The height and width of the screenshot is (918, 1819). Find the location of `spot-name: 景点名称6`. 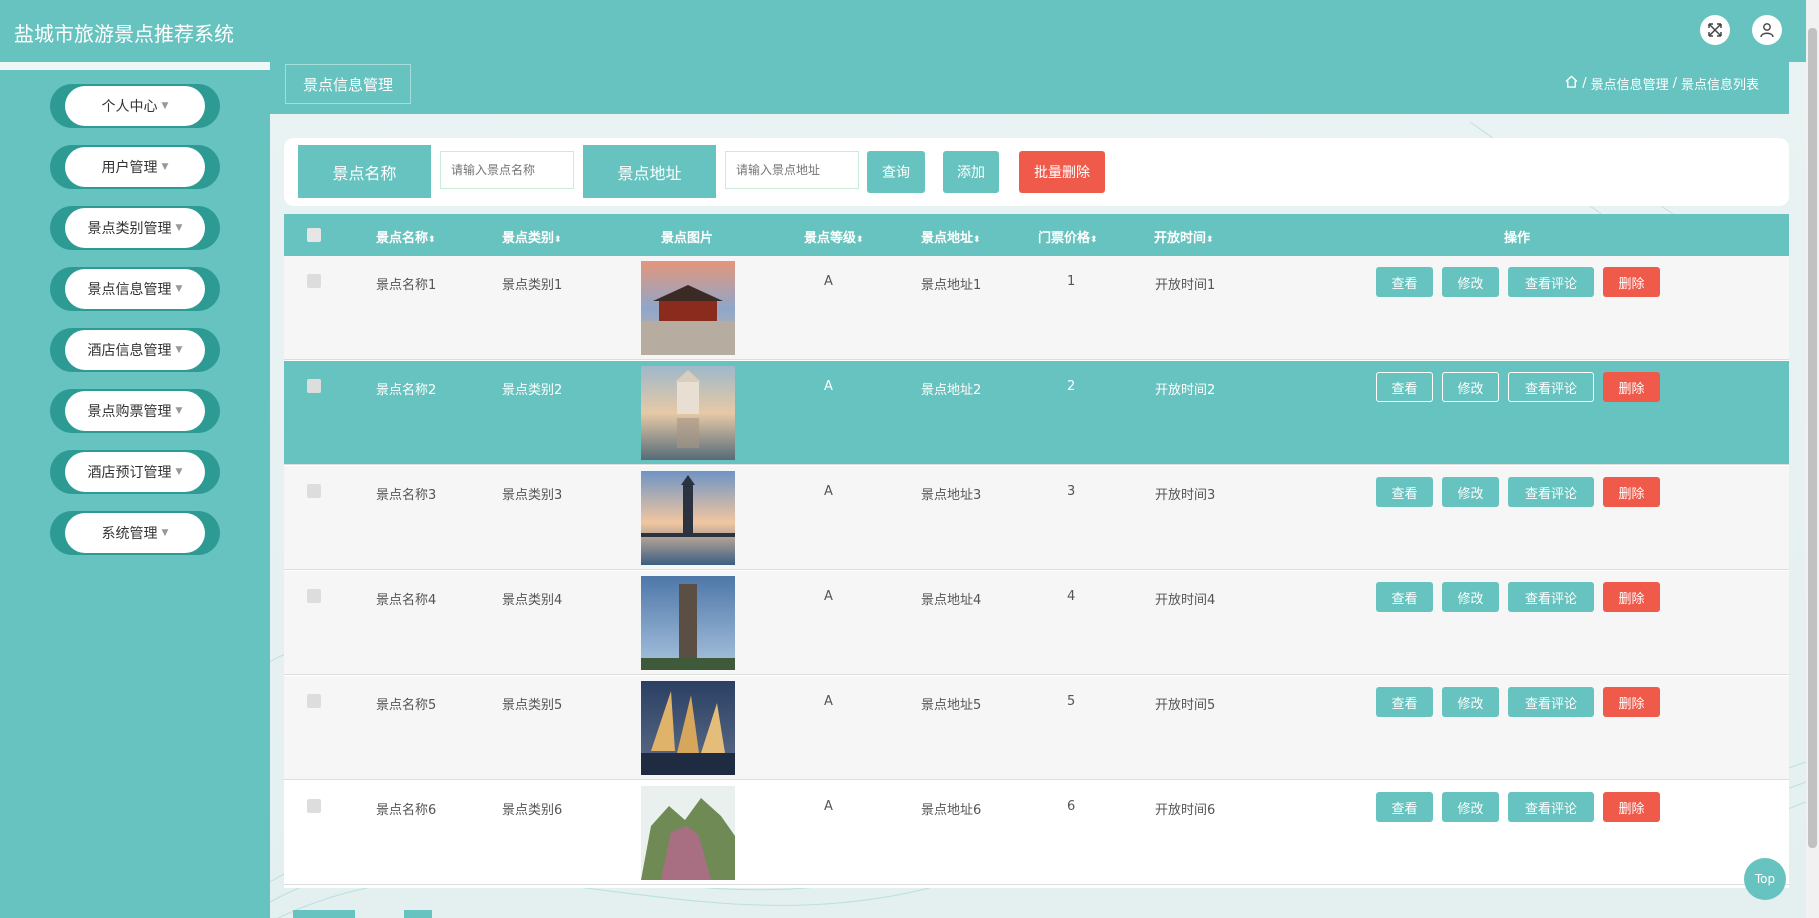

spot-name: 景点名称6 is located at coordinates (406, 810).